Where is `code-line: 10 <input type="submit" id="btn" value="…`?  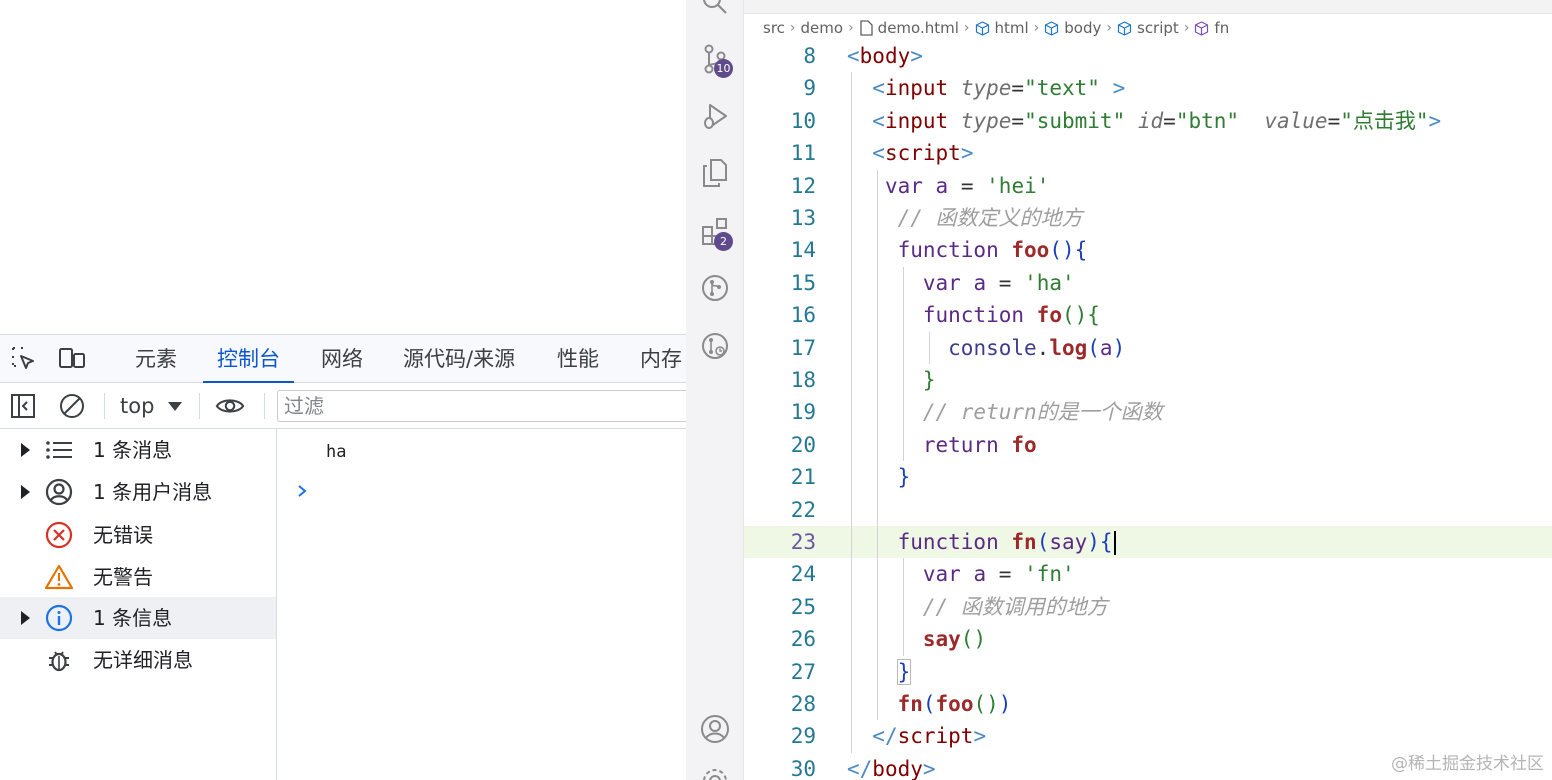 code-line: 10 <input type="submit" id="btn" value="… is located at coordinates (1148, 121).